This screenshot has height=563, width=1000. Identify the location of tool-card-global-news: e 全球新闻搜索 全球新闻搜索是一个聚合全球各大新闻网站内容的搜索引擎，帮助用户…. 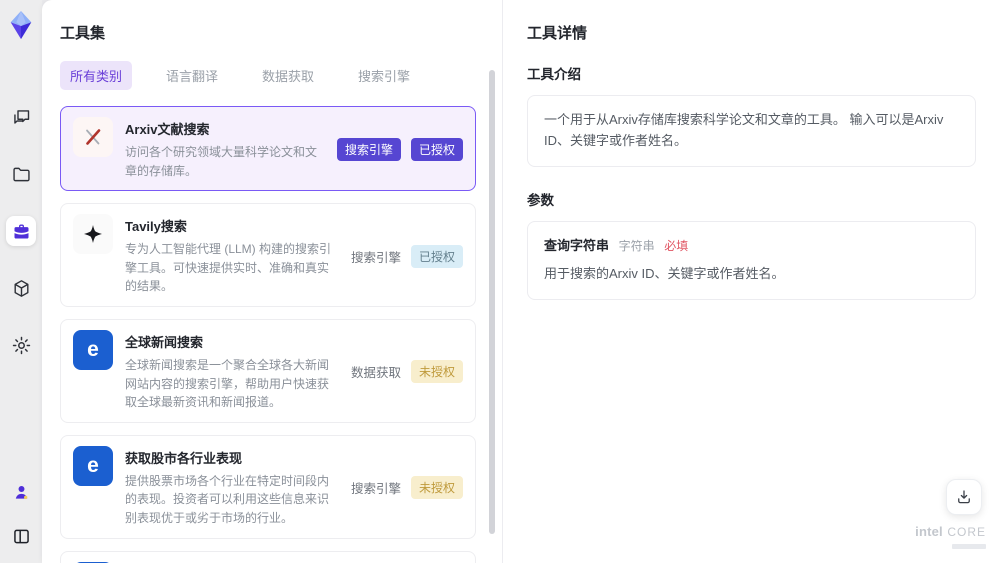
(268, 370).